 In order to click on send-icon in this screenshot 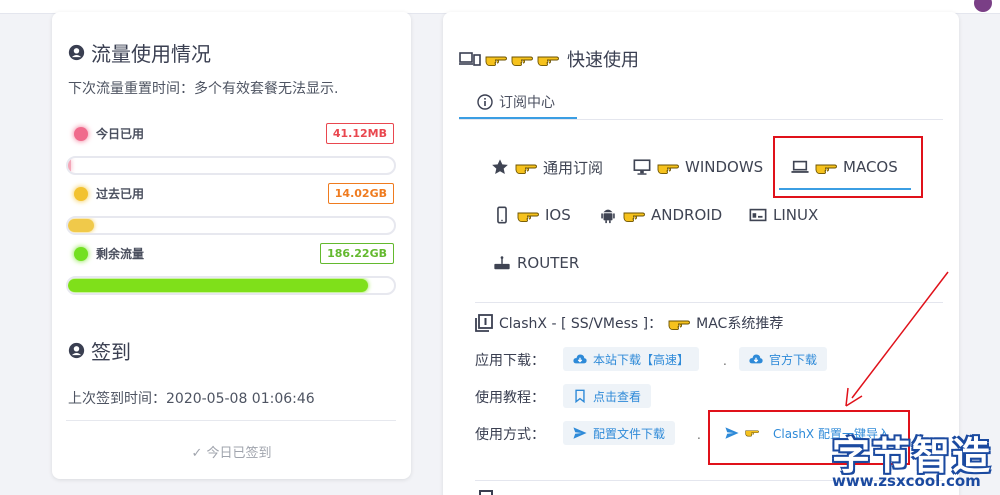, I will do `click(580, 433)`.